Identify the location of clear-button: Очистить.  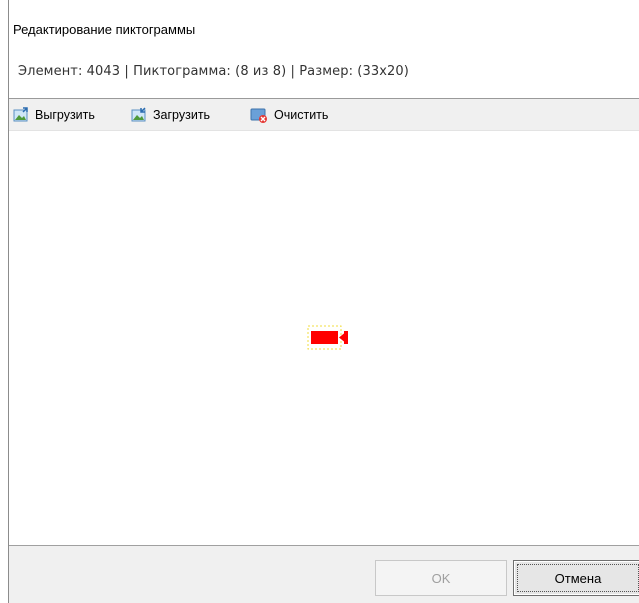
(289, 115).